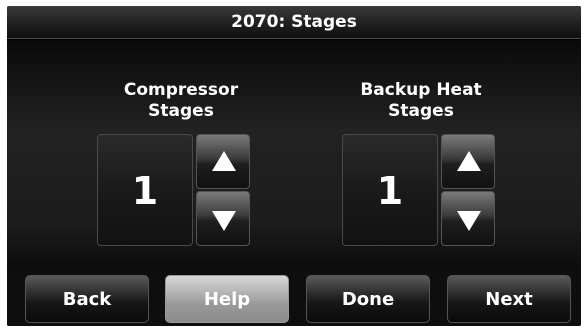 The image size is (585, 331). I want to click on backup-heat-stages-down-button, so click(468, 218).